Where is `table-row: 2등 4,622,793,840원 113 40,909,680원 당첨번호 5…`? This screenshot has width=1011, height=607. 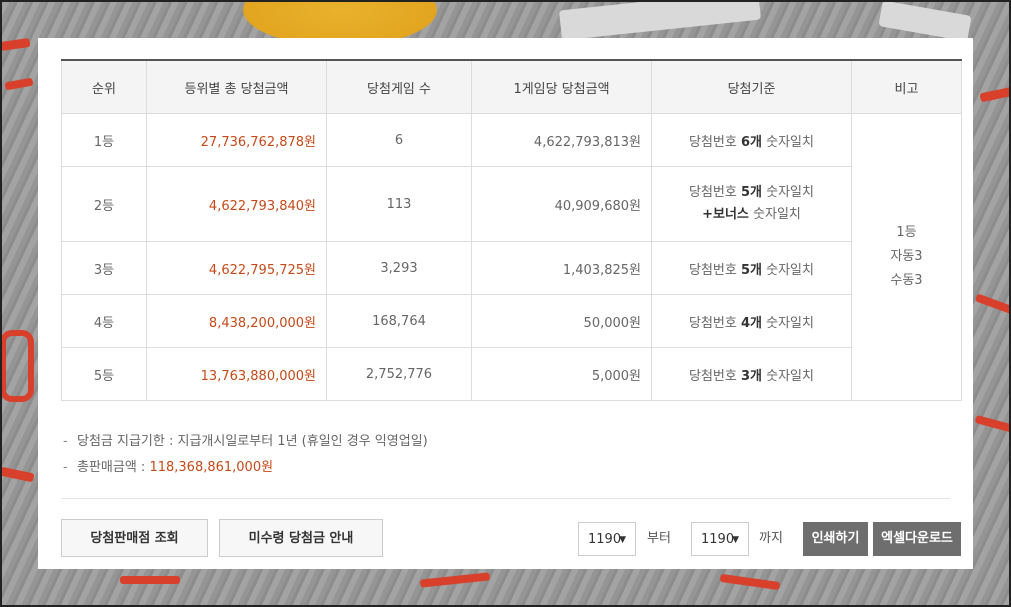
table-row: 2등 4,622,793,840원 113 40,909,680원 당첨번호 5… is located at coordinates (511, 204).